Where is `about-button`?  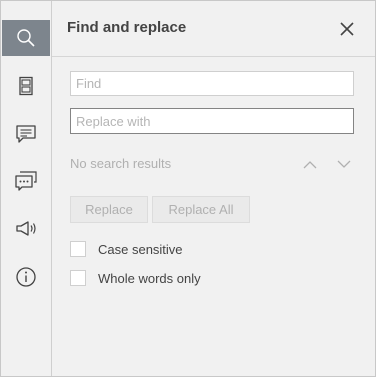 about-button is located at coordinates (26, 277).